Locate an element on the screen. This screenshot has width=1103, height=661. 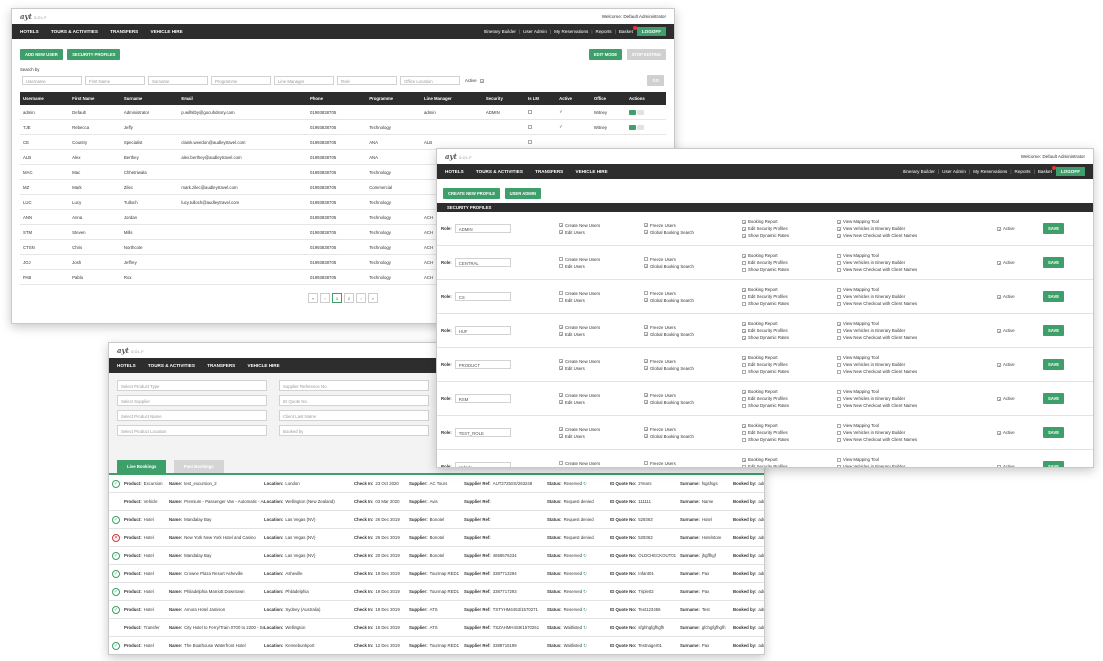
edit-user-icon is located at coordinates (632, 127).